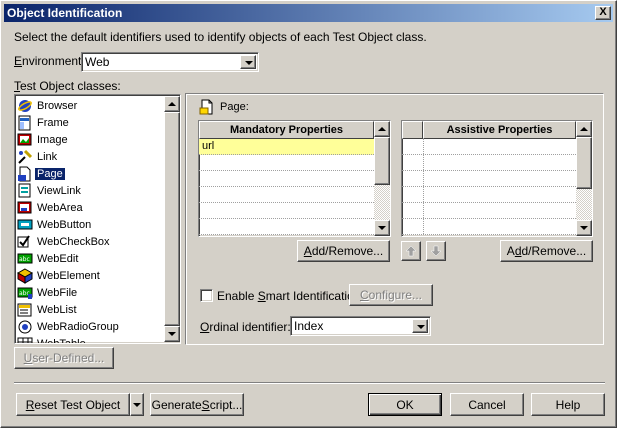 This screenshot has height=428, width=617. What do you see at coordinates (25, 157) in the screenshot?
I see `link-icon` at bounding box center [25, 157].